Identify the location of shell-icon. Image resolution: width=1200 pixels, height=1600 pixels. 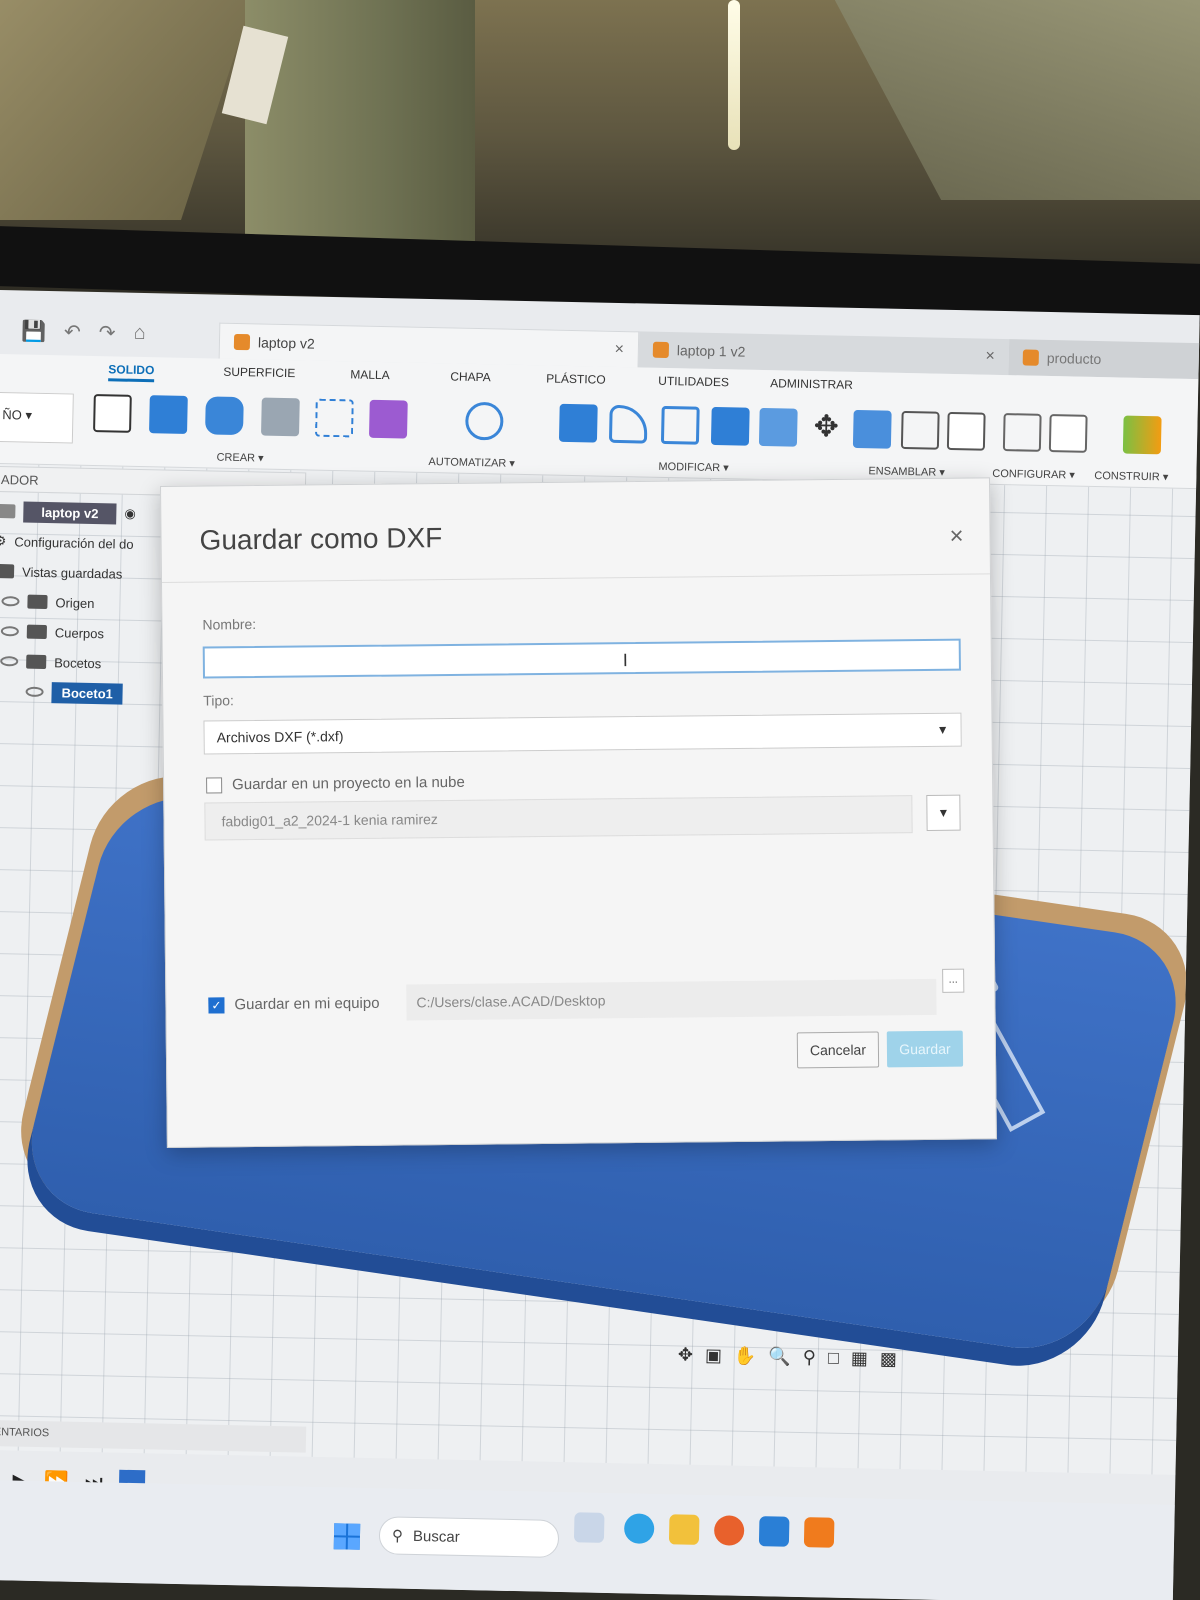
(680, 425).